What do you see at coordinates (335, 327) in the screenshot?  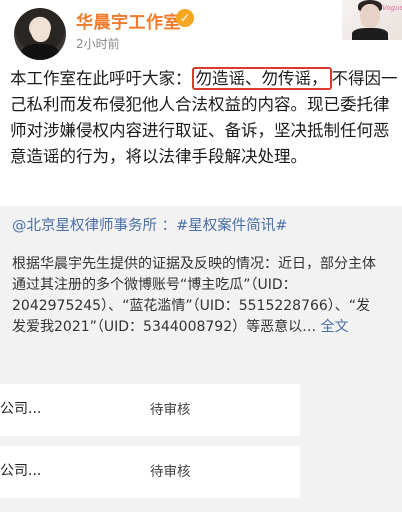 I see `read-more-link: 全文` at bounding box center [335, 327].